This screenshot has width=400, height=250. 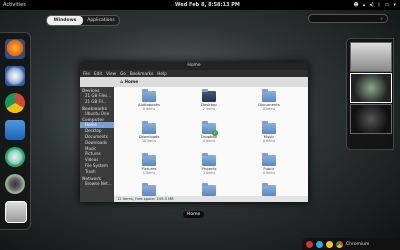 What do you see at coordinates (357, 244) in the screenshot?
I see `tray-label: Chromium` at bounding box center [357, 244].